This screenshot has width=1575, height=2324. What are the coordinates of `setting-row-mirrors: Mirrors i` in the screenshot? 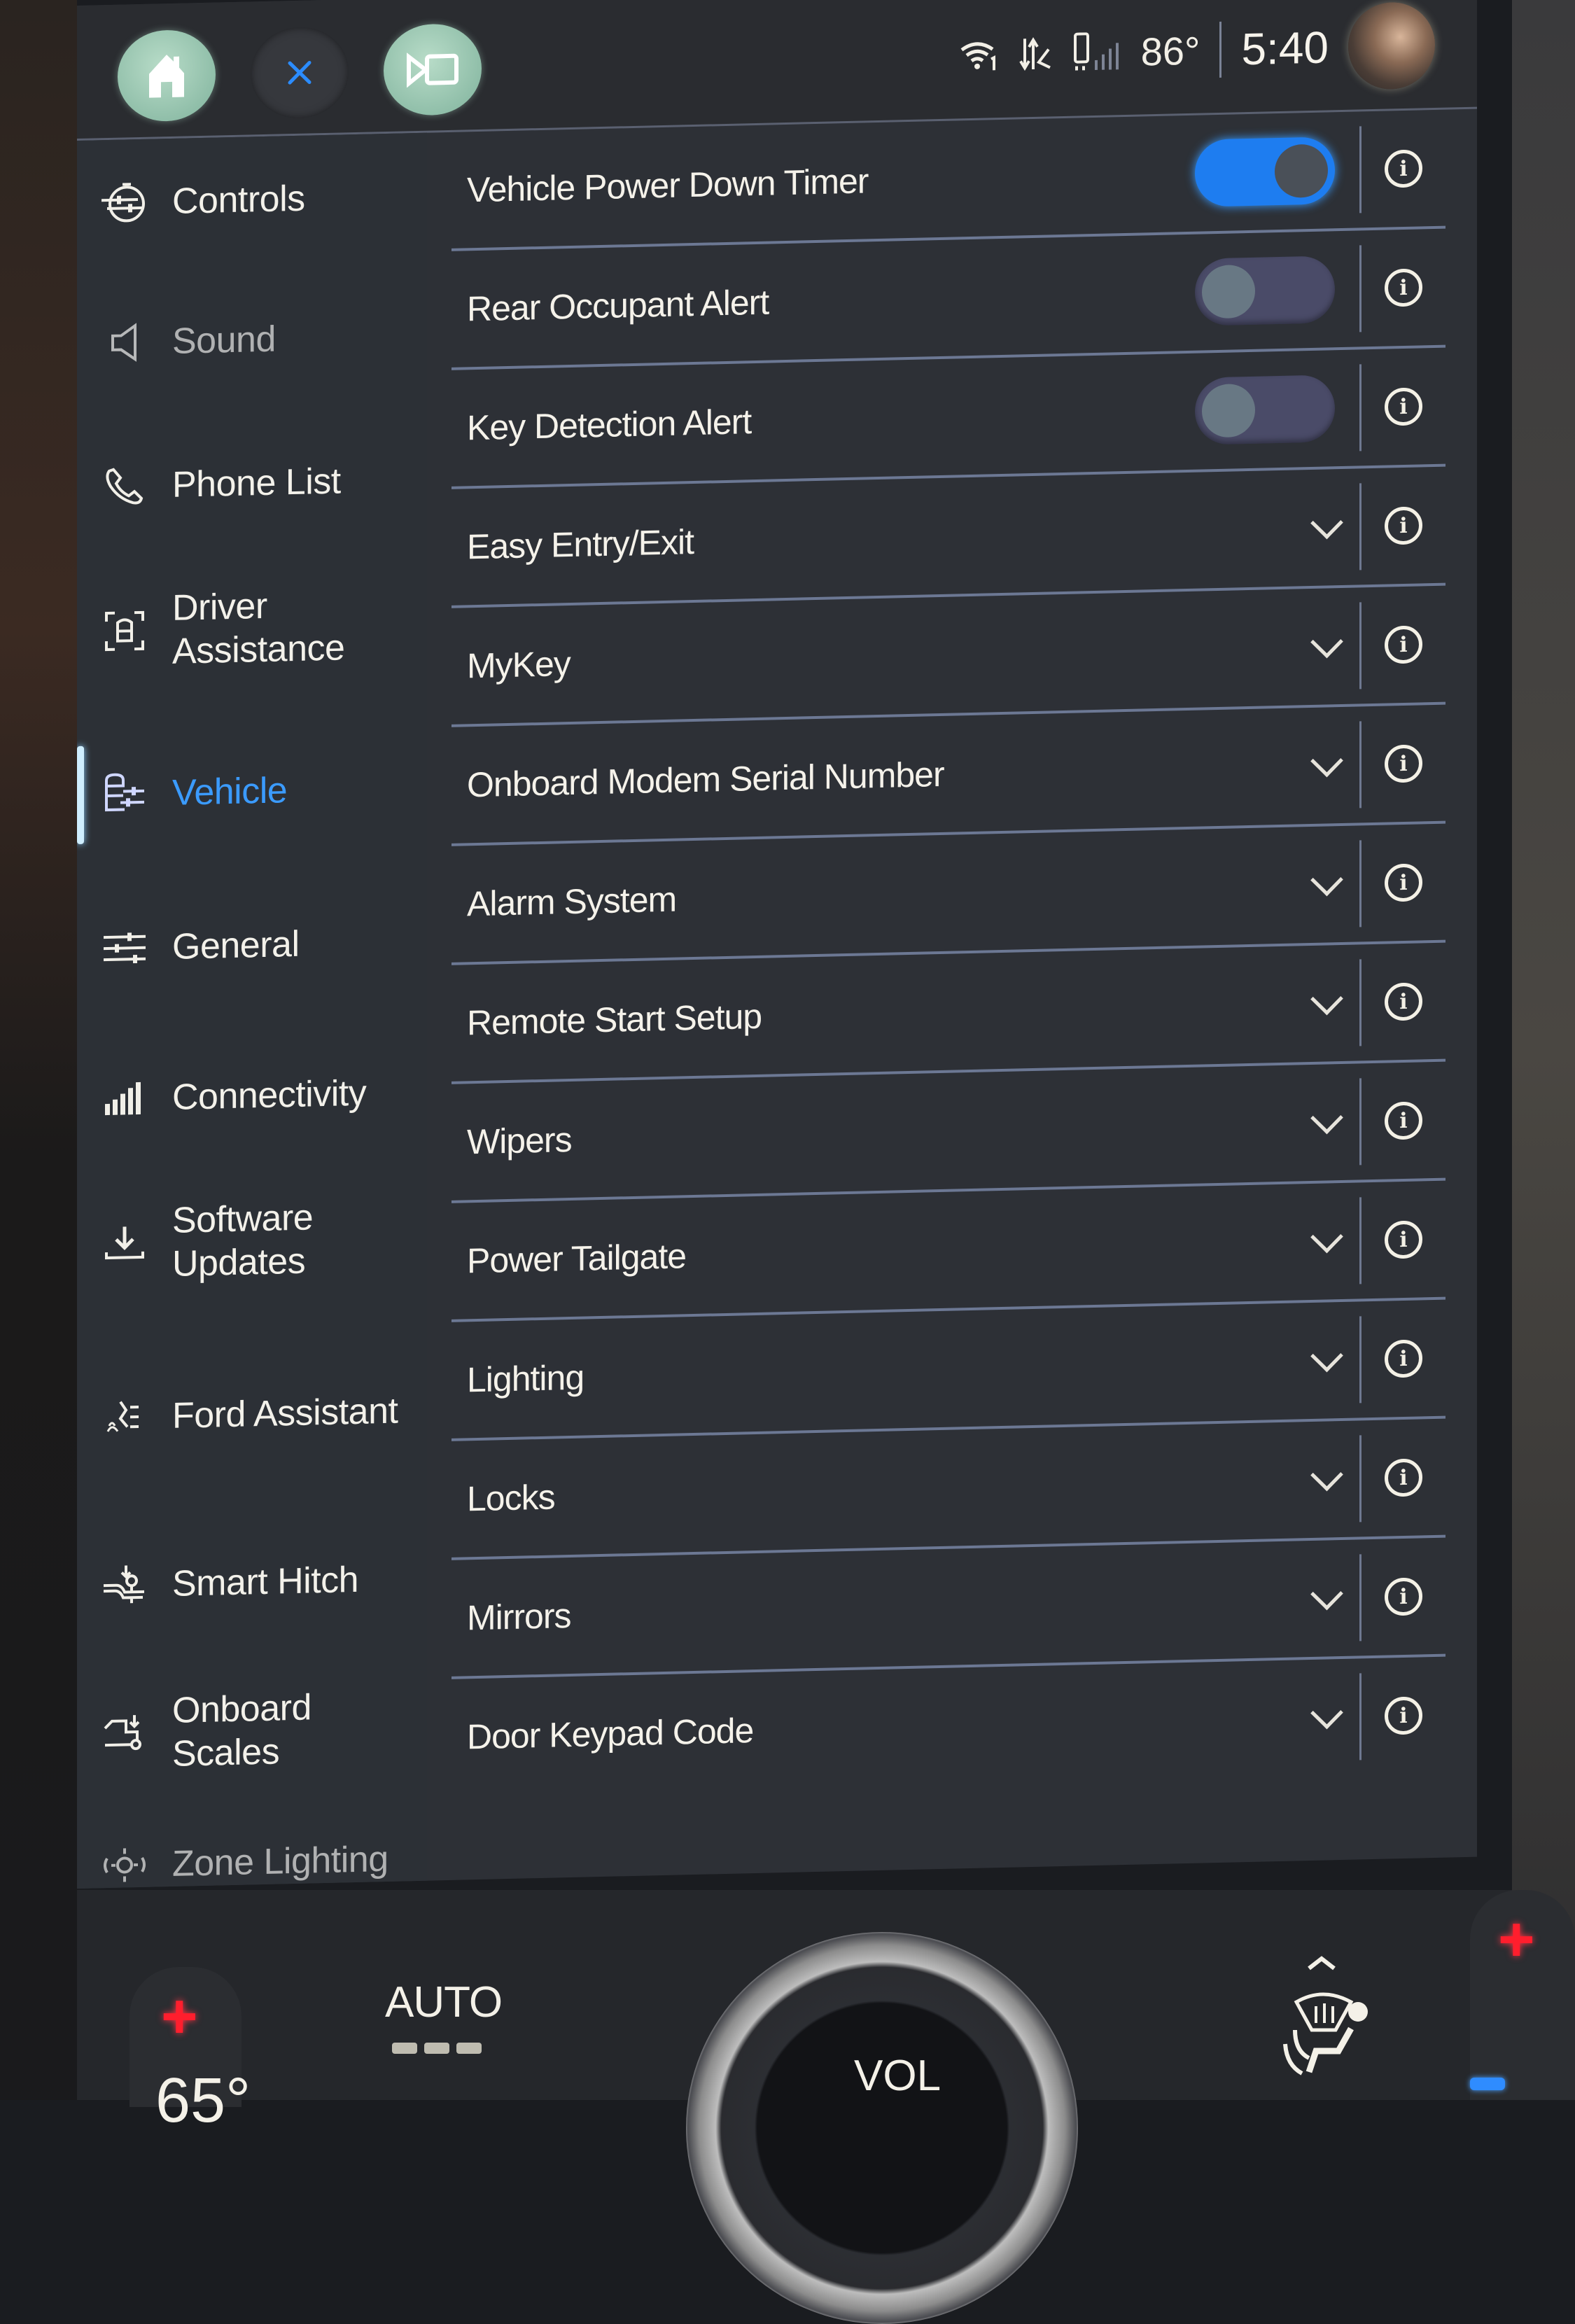 It's located at (948, 1608).